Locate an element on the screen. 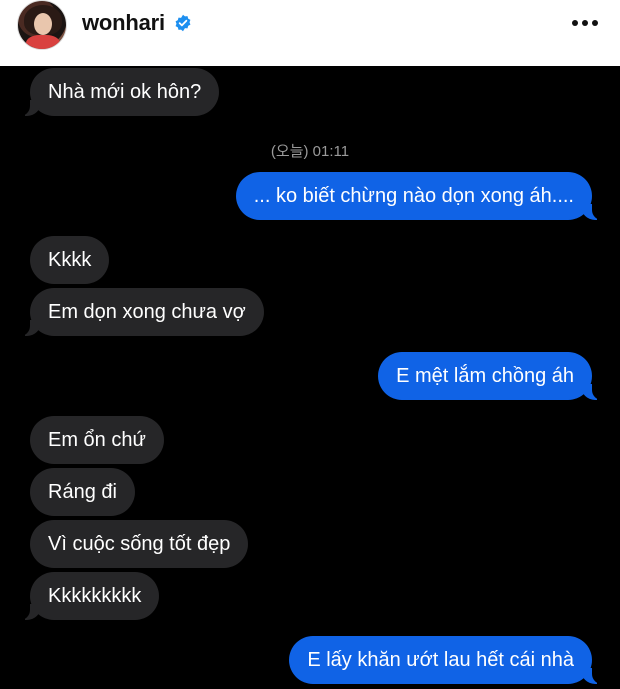 The width and height of the screenshot is (620, 689). message-incoming: Kkkk is located at coordinates (70, 260).